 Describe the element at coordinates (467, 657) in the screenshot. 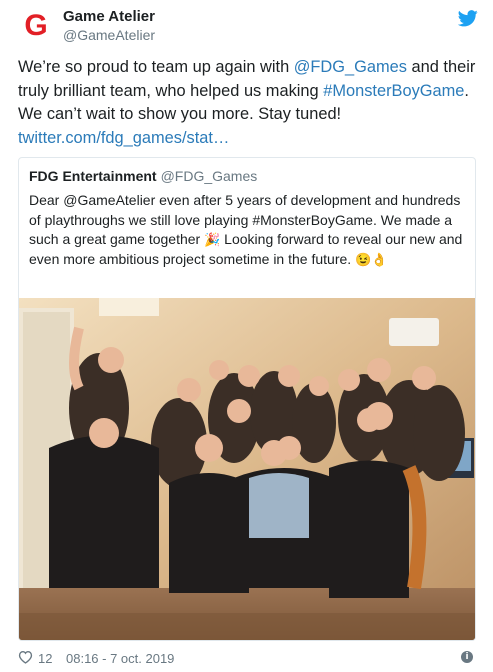

I see `info-icon: i` at that location.